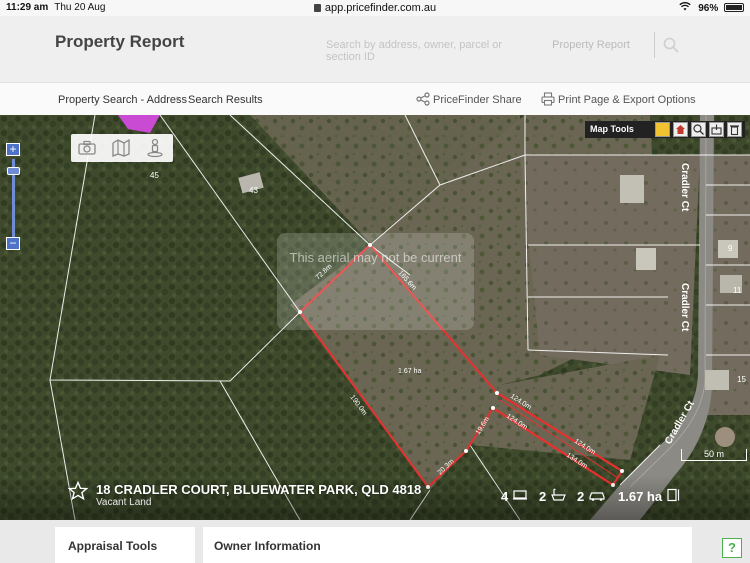 This screenshot has width=750, height=563. What do you see at coordinates (78, 490) in the screenshot?
I see `star-icon` at bounding box center [78, 490].